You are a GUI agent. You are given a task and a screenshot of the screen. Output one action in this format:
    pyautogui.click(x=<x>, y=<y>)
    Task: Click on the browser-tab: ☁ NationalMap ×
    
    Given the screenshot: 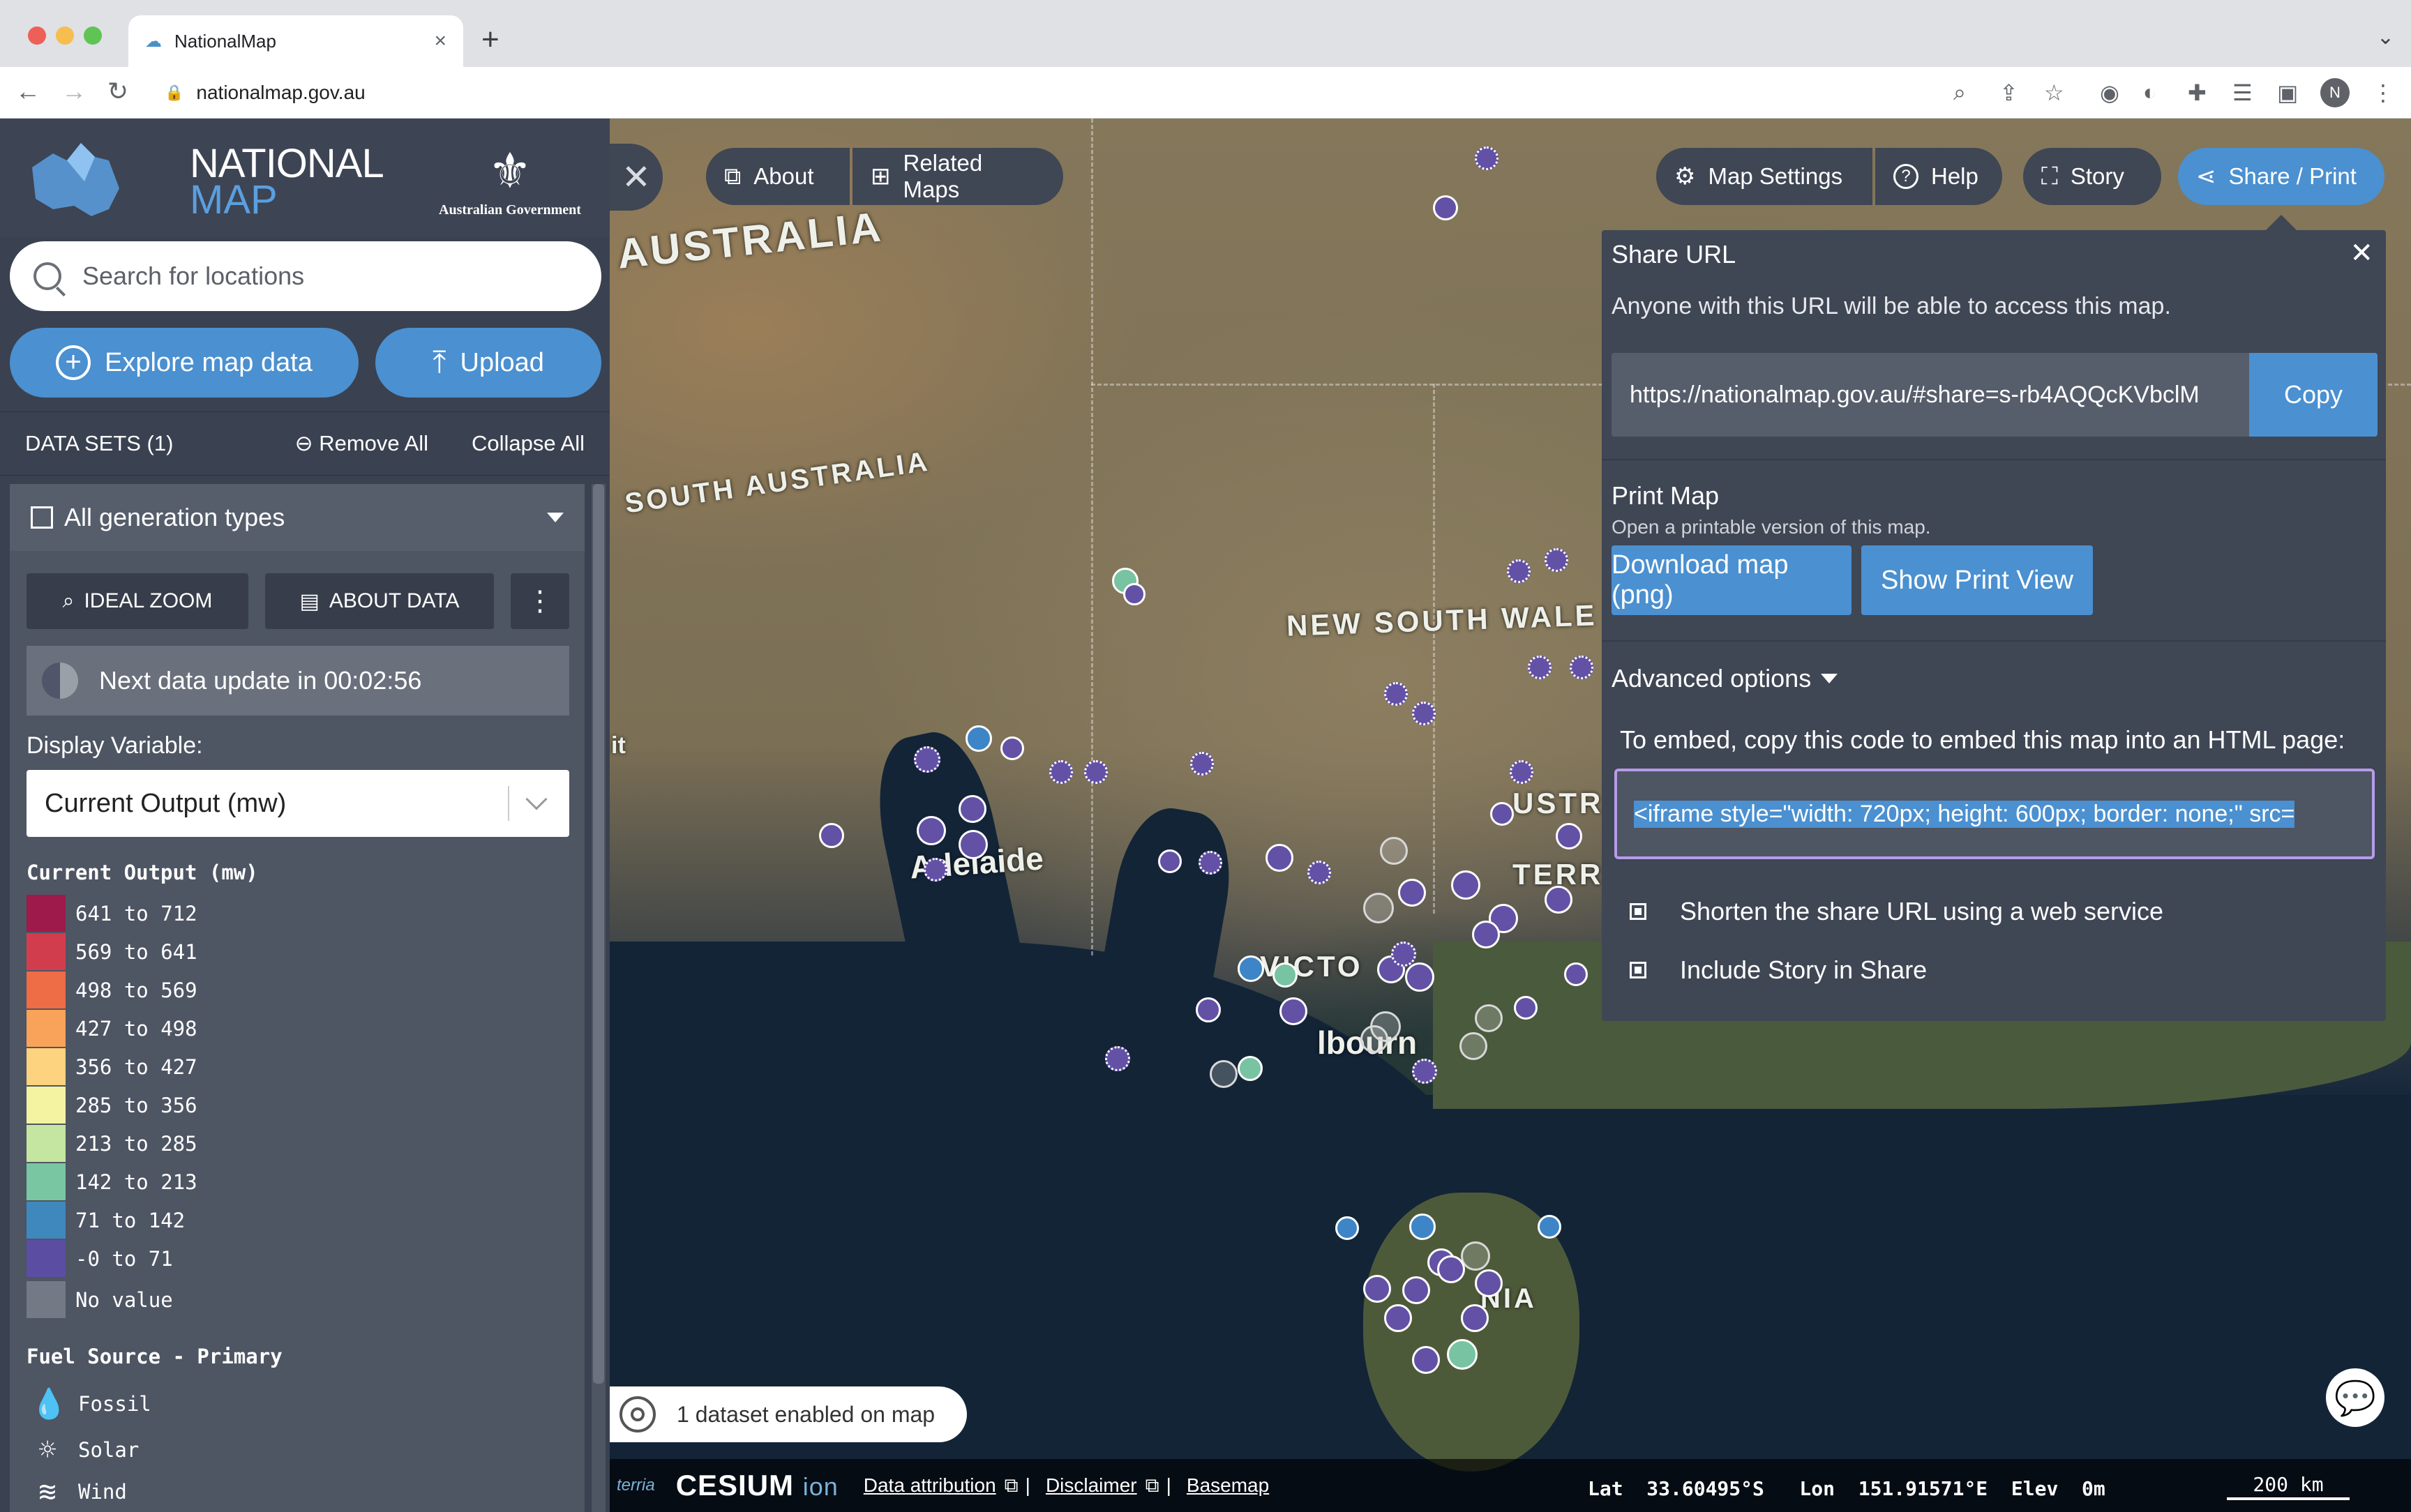 What is the action you would take?
    pyautogui.click(x=295, y=41)
    